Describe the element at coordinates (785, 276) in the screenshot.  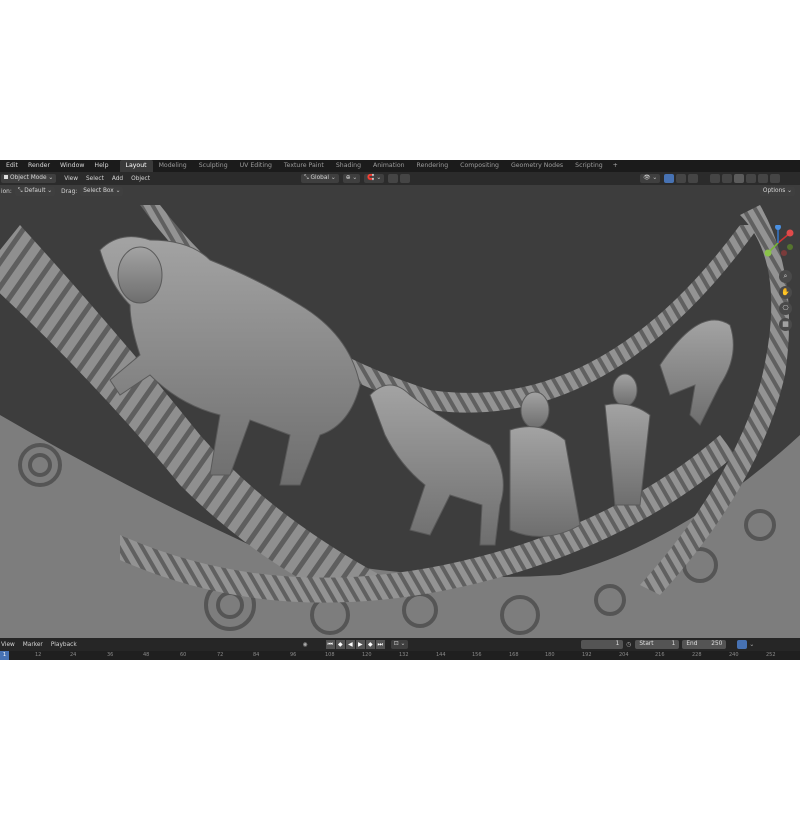
I see `zoom-icon: ⌕` at that location.